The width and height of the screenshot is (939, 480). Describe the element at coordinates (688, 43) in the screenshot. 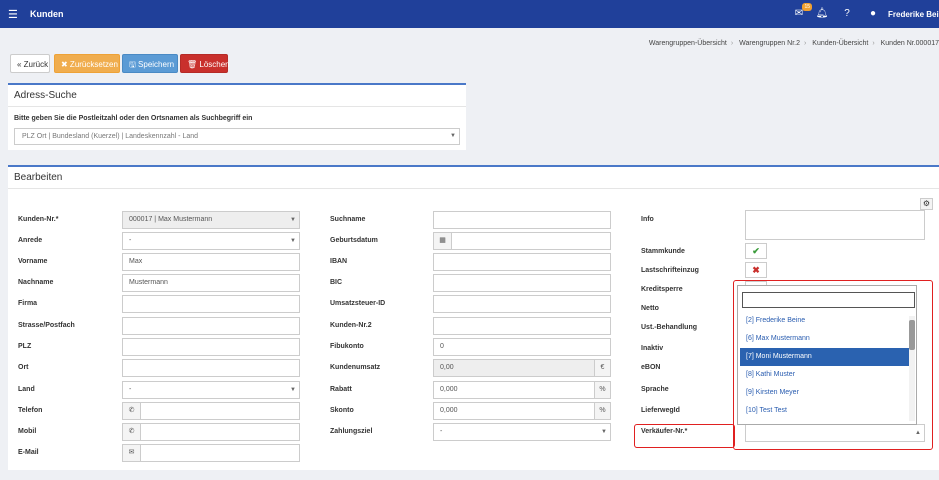

I see `breadcrumb-item: Warengruppen-Übersicht` at that location.